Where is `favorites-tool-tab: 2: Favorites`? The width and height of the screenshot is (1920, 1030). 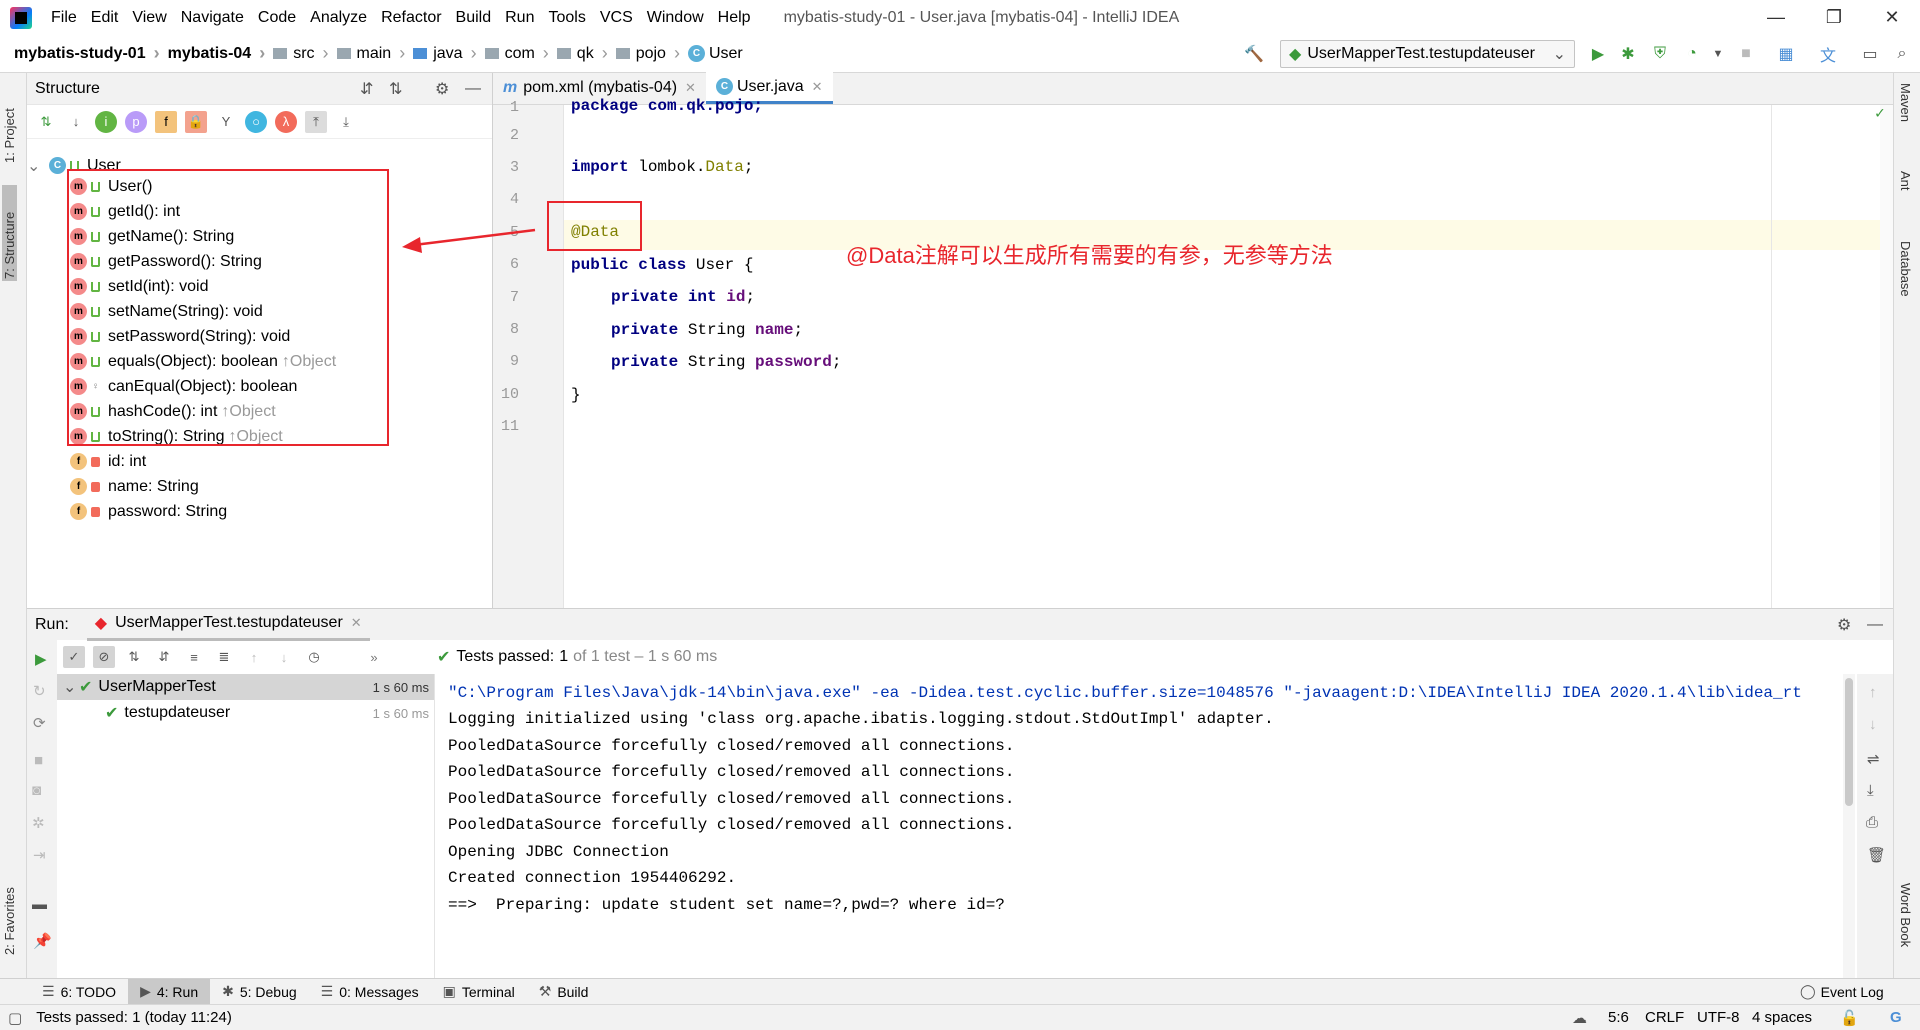 favorites-tool-tab: 2: Favorites is located at coordinates (9, 910).